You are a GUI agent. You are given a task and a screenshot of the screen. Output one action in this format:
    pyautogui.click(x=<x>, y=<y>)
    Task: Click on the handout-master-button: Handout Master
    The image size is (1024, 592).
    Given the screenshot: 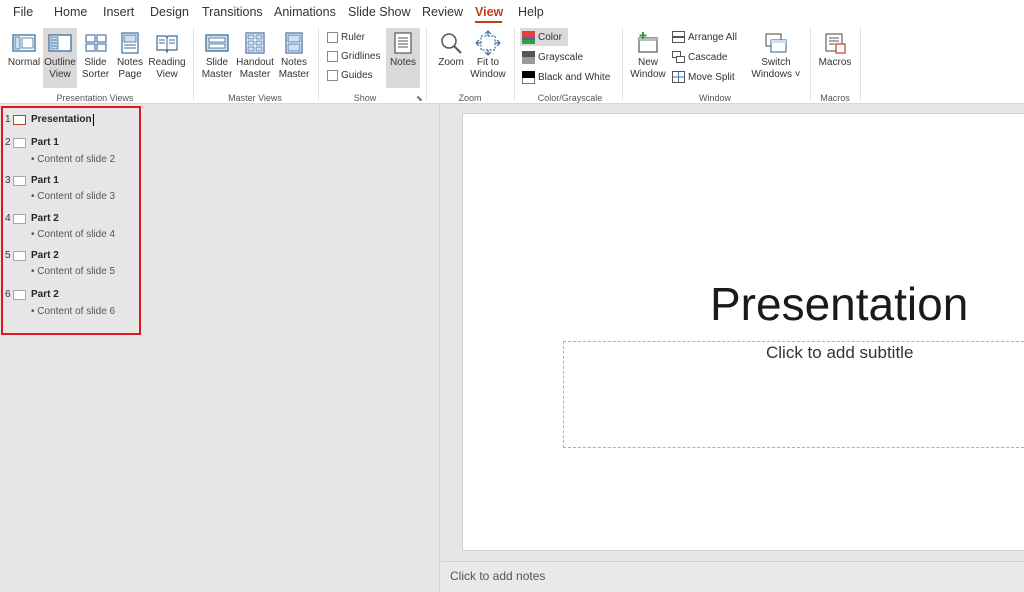 What is the action you would take?
    pyautogui.click(x=255, y=58)
    